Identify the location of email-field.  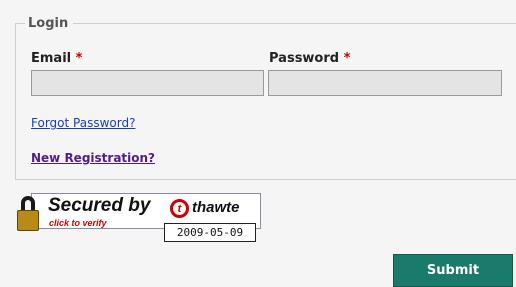
(147, 83).